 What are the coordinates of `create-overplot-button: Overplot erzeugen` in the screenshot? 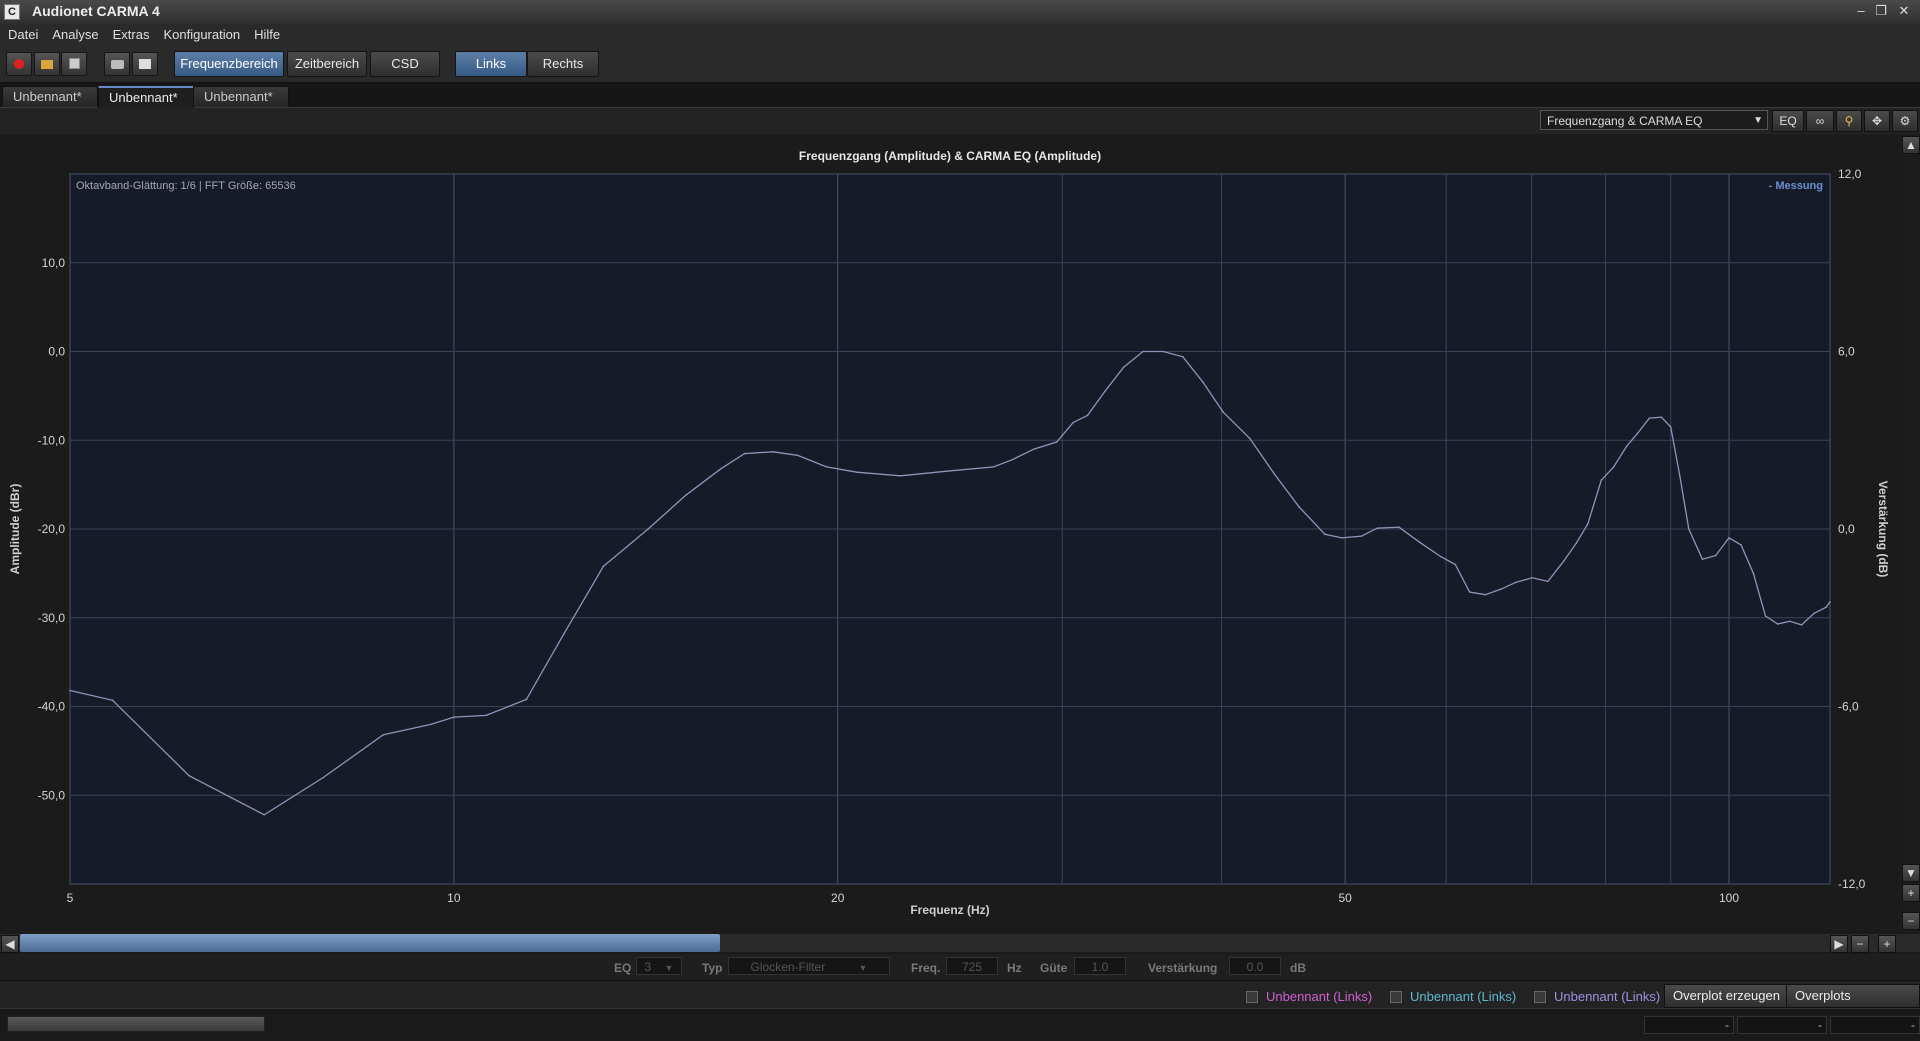 It's located at (1726, 996).